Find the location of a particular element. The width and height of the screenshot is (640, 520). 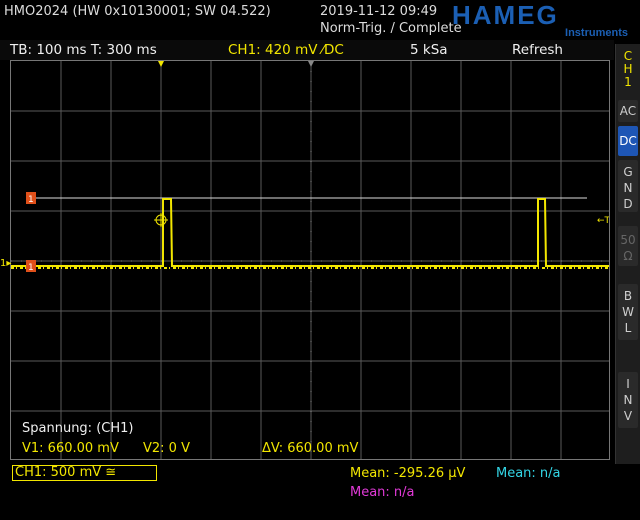

invert-button: I N V is located at coordinates (628, 400).